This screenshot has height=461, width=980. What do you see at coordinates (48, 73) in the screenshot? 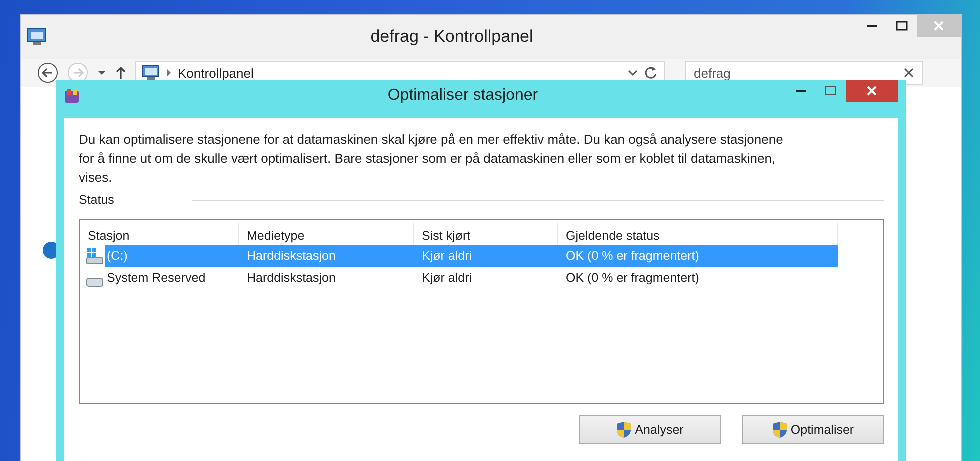
I see `back-button` at bounding box center [48, 73].